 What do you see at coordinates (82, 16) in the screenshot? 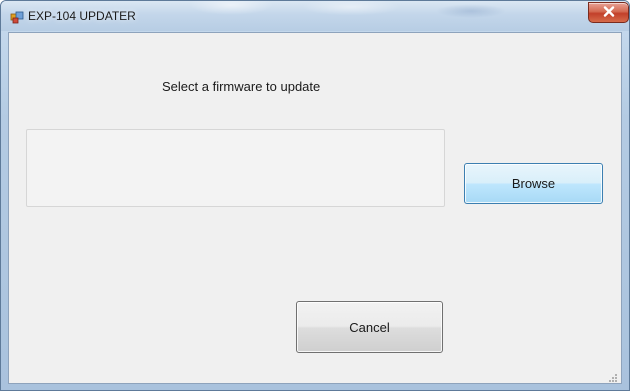
I see `window-title: EXP-104 UPDATER` at bounding box center [82, 16].